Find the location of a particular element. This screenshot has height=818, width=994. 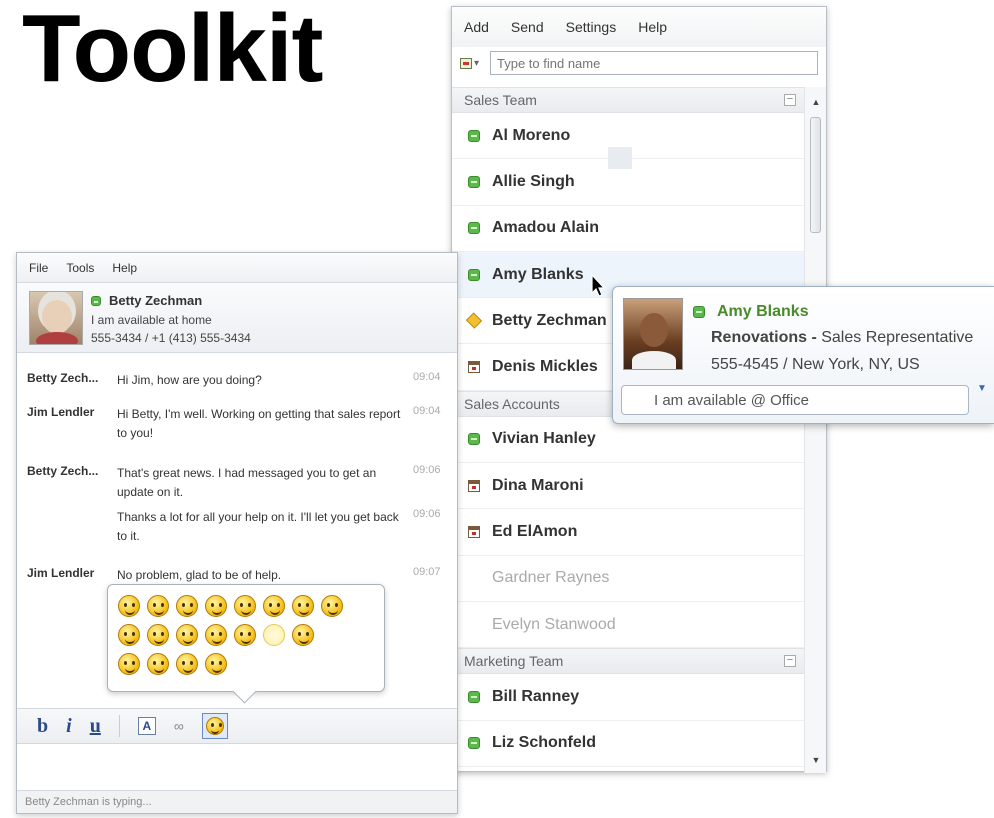

card-contact-name: Amy Blanks is located at coordinates (763, 312).